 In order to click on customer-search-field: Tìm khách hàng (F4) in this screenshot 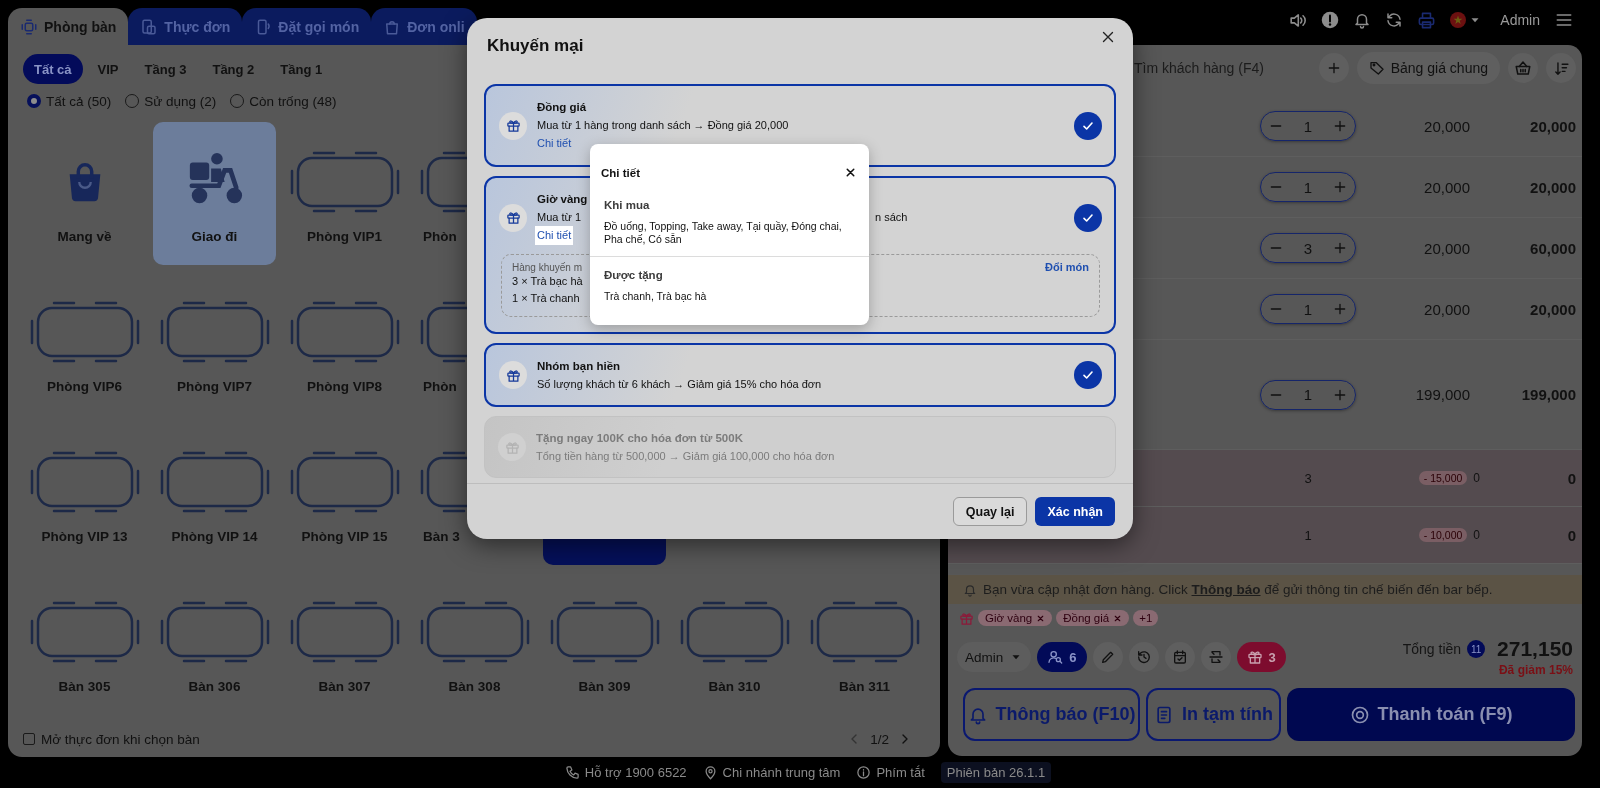, I will do `click(1222, 68)`.